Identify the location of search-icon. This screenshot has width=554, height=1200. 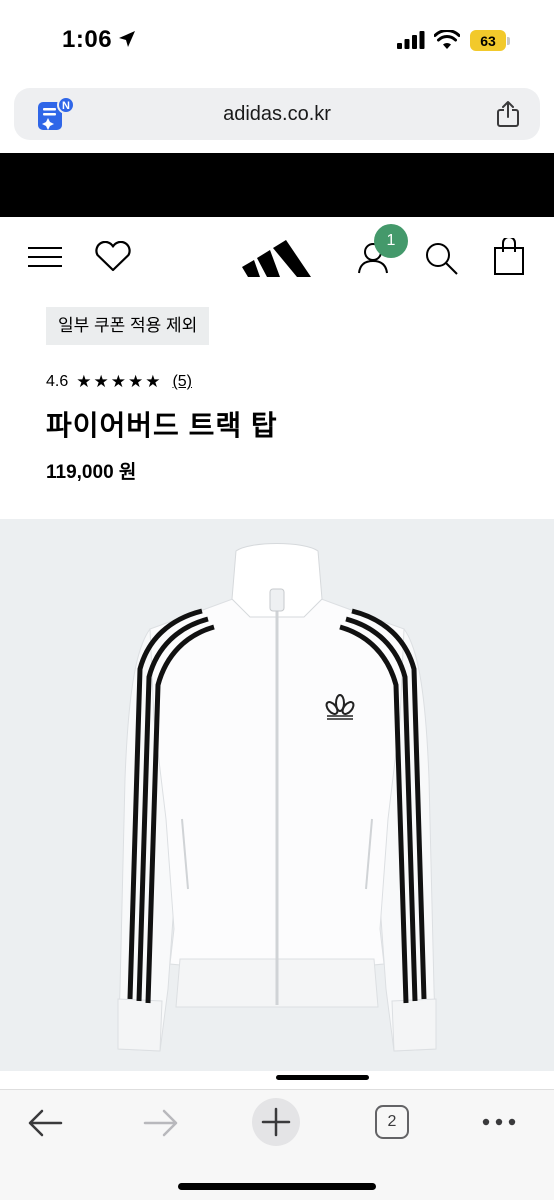
(442, 258).